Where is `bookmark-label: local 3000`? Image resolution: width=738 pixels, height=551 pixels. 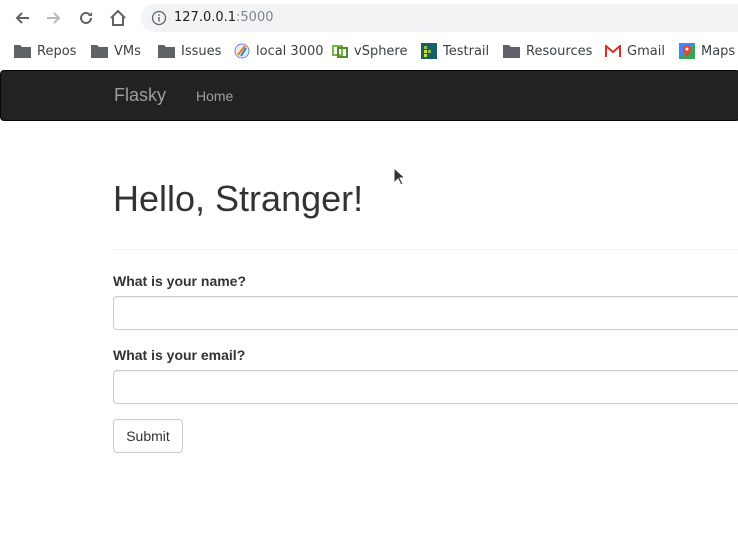 bookmark-label: local 3000 is located at coordinates (290, 51).